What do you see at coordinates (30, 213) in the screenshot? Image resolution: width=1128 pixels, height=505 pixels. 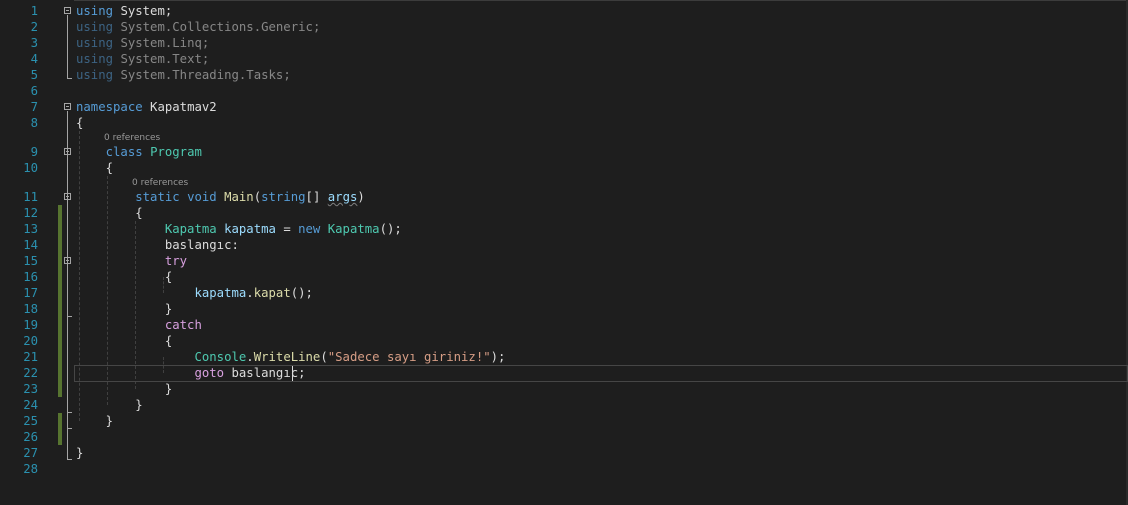 I see `line-number: 12` at bounding box center [30, 213].